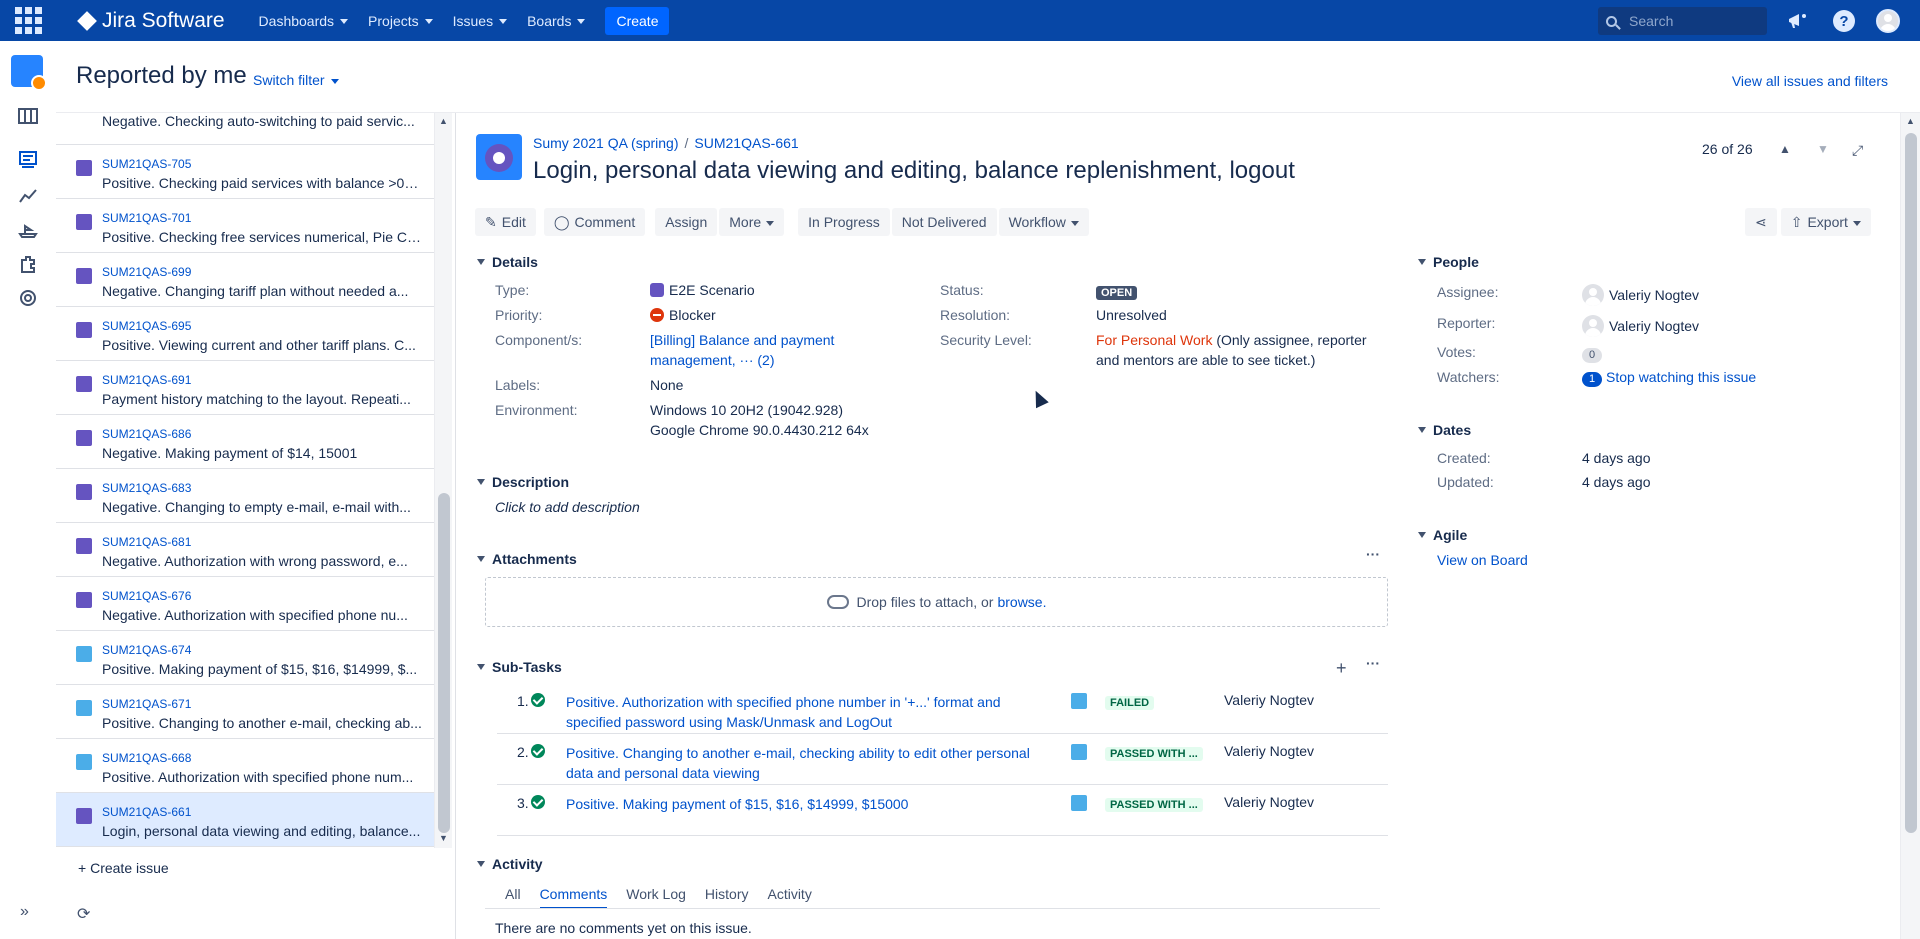 This screenshot has height=939, width=1920. I want to click on dates-toggle: Dates, so click(1444, 430).